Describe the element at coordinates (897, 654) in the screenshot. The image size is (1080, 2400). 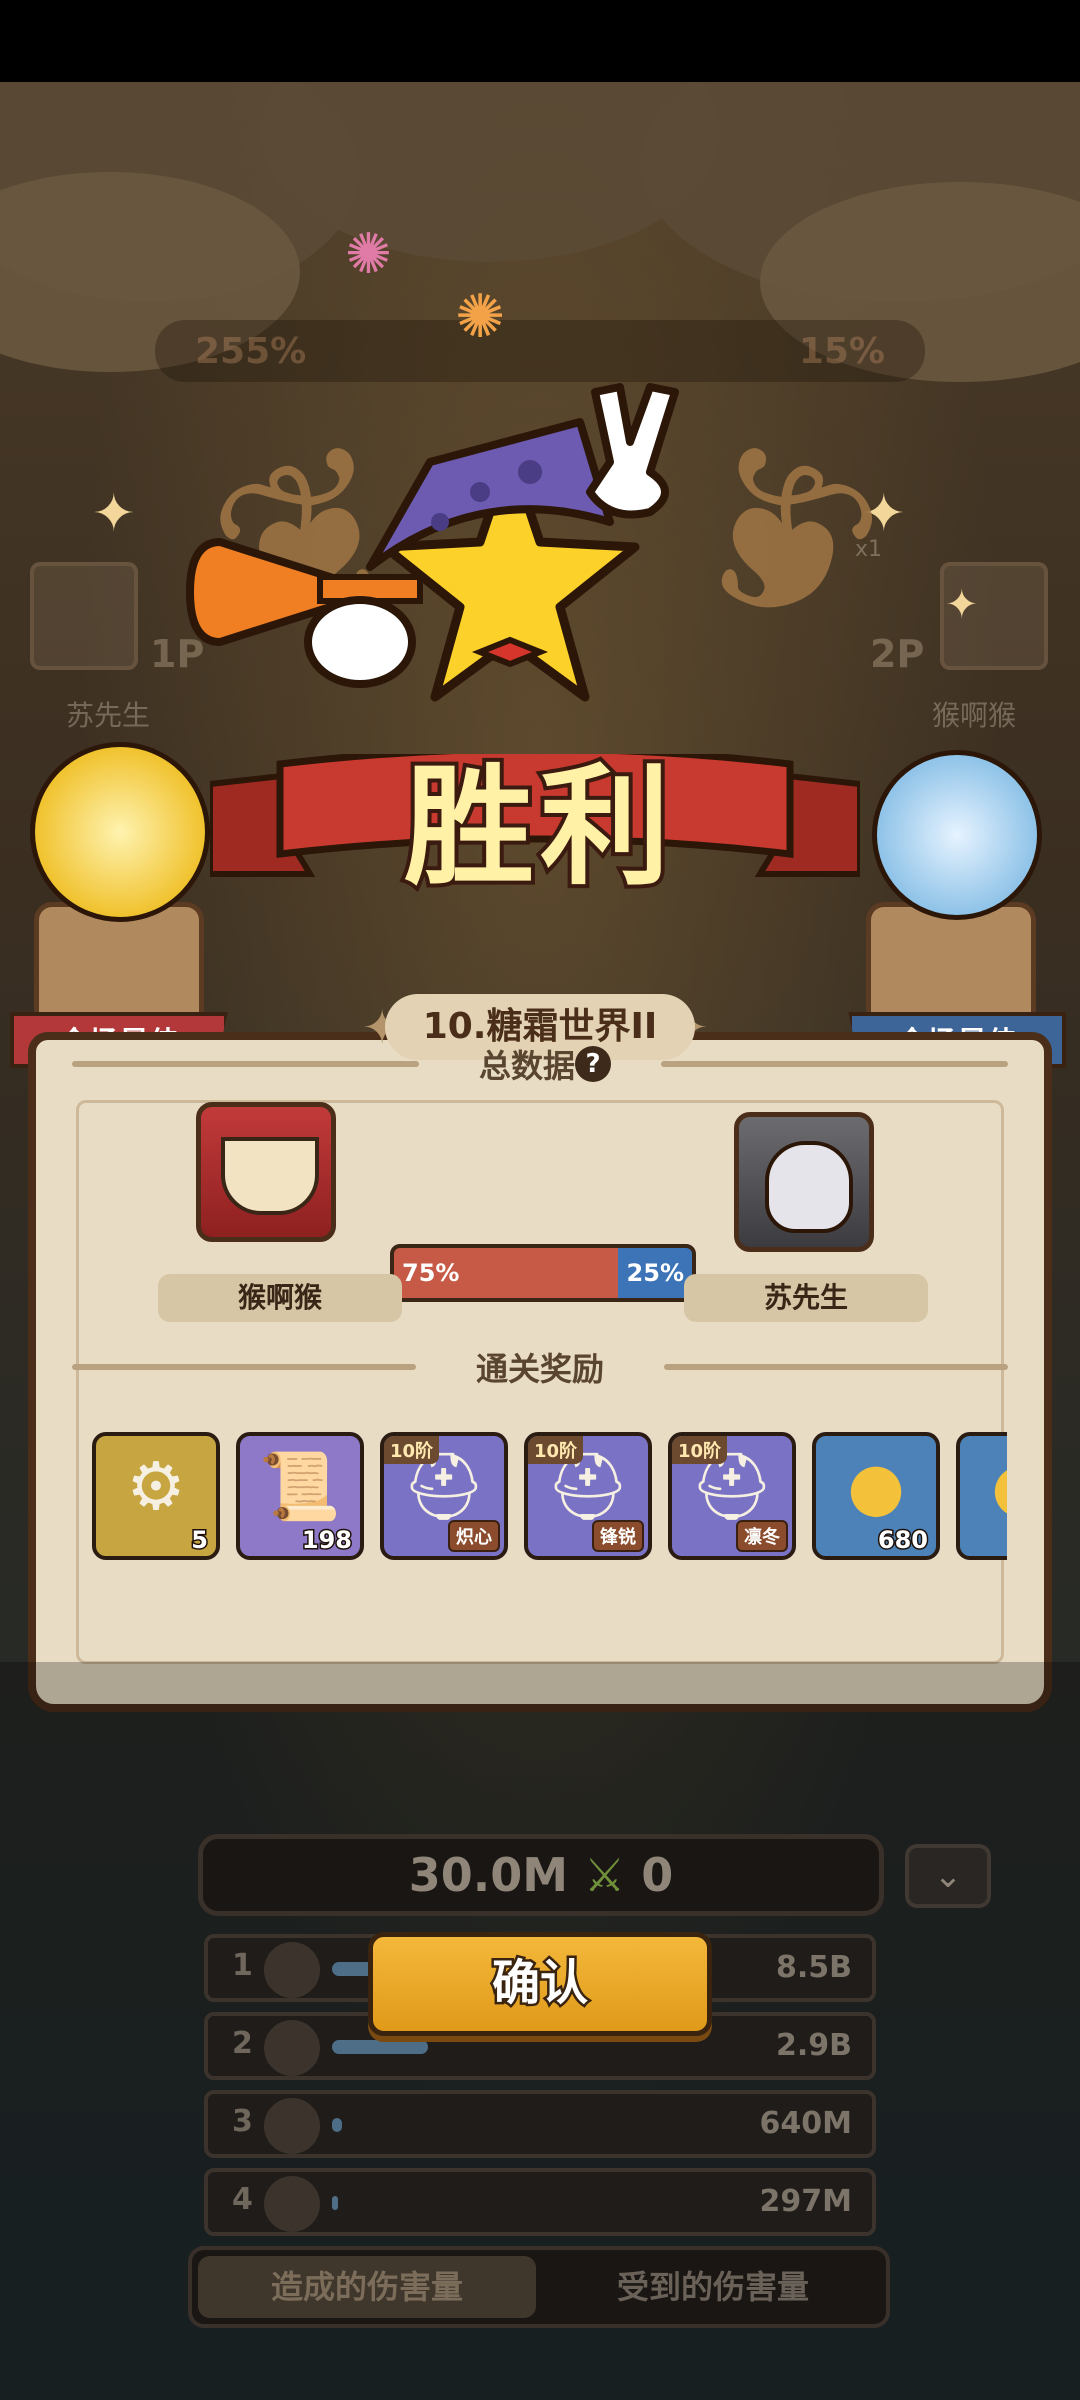
I see `player-2p-tag: 2P` at that location.